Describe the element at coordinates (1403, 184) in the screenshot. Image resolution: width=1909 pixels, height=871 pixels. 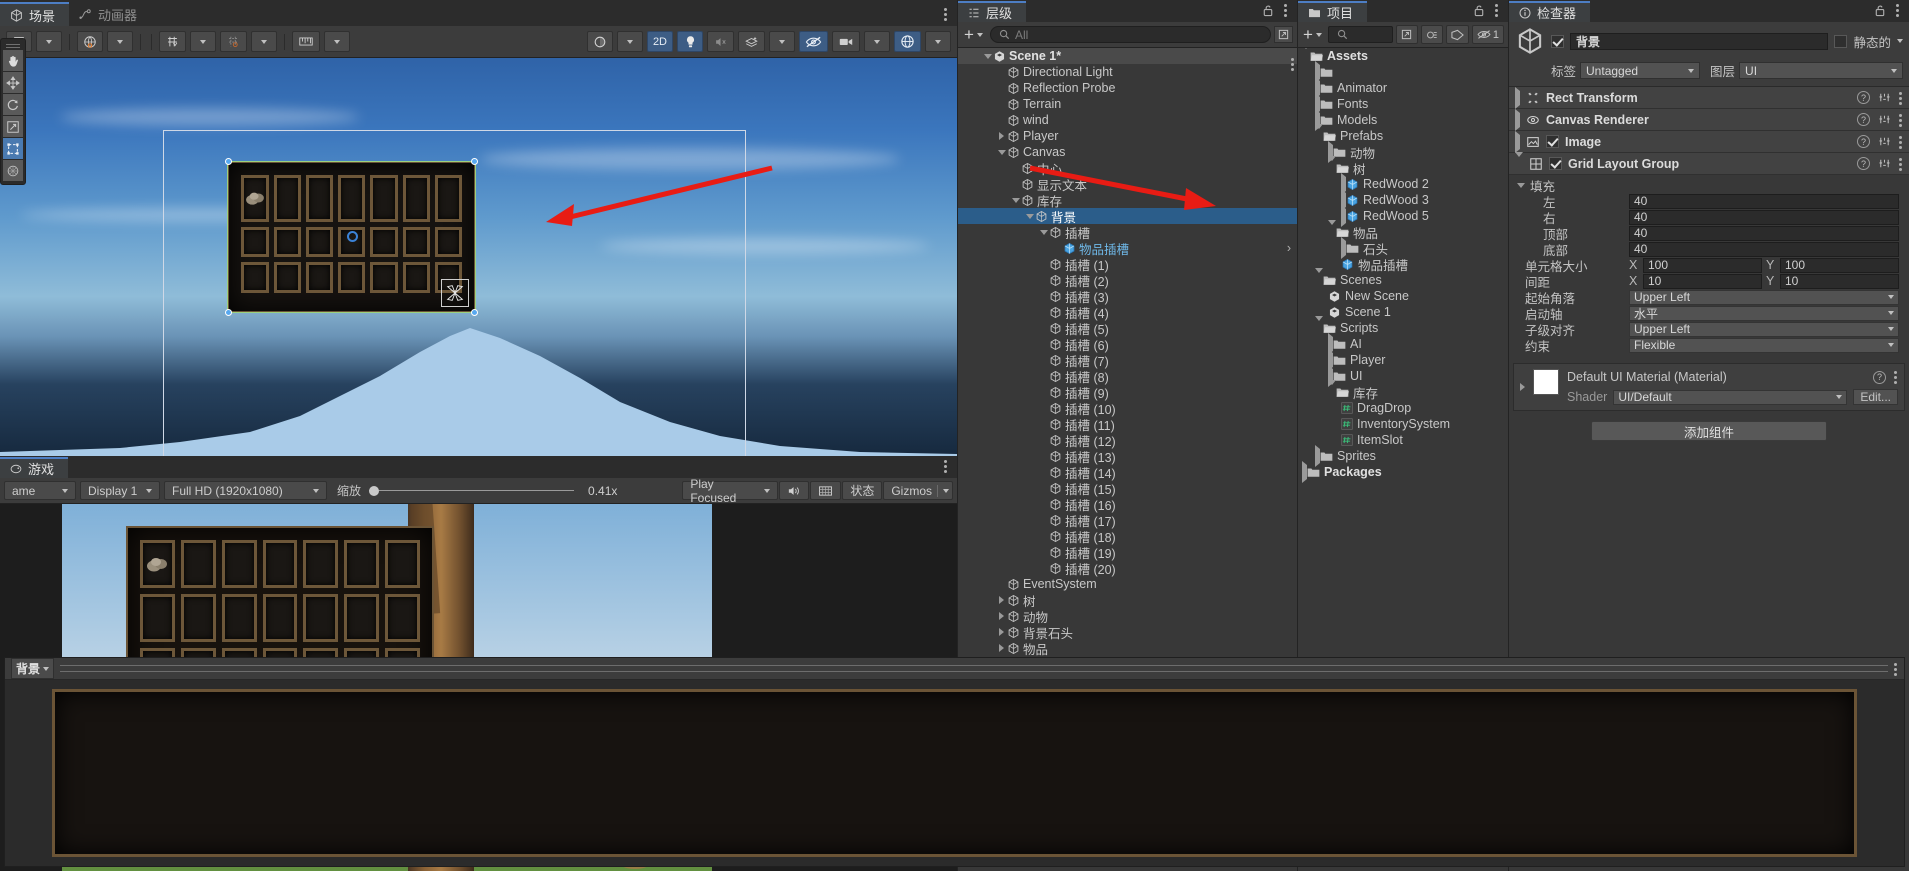
I see `project-item: RedWood 2` at that location.